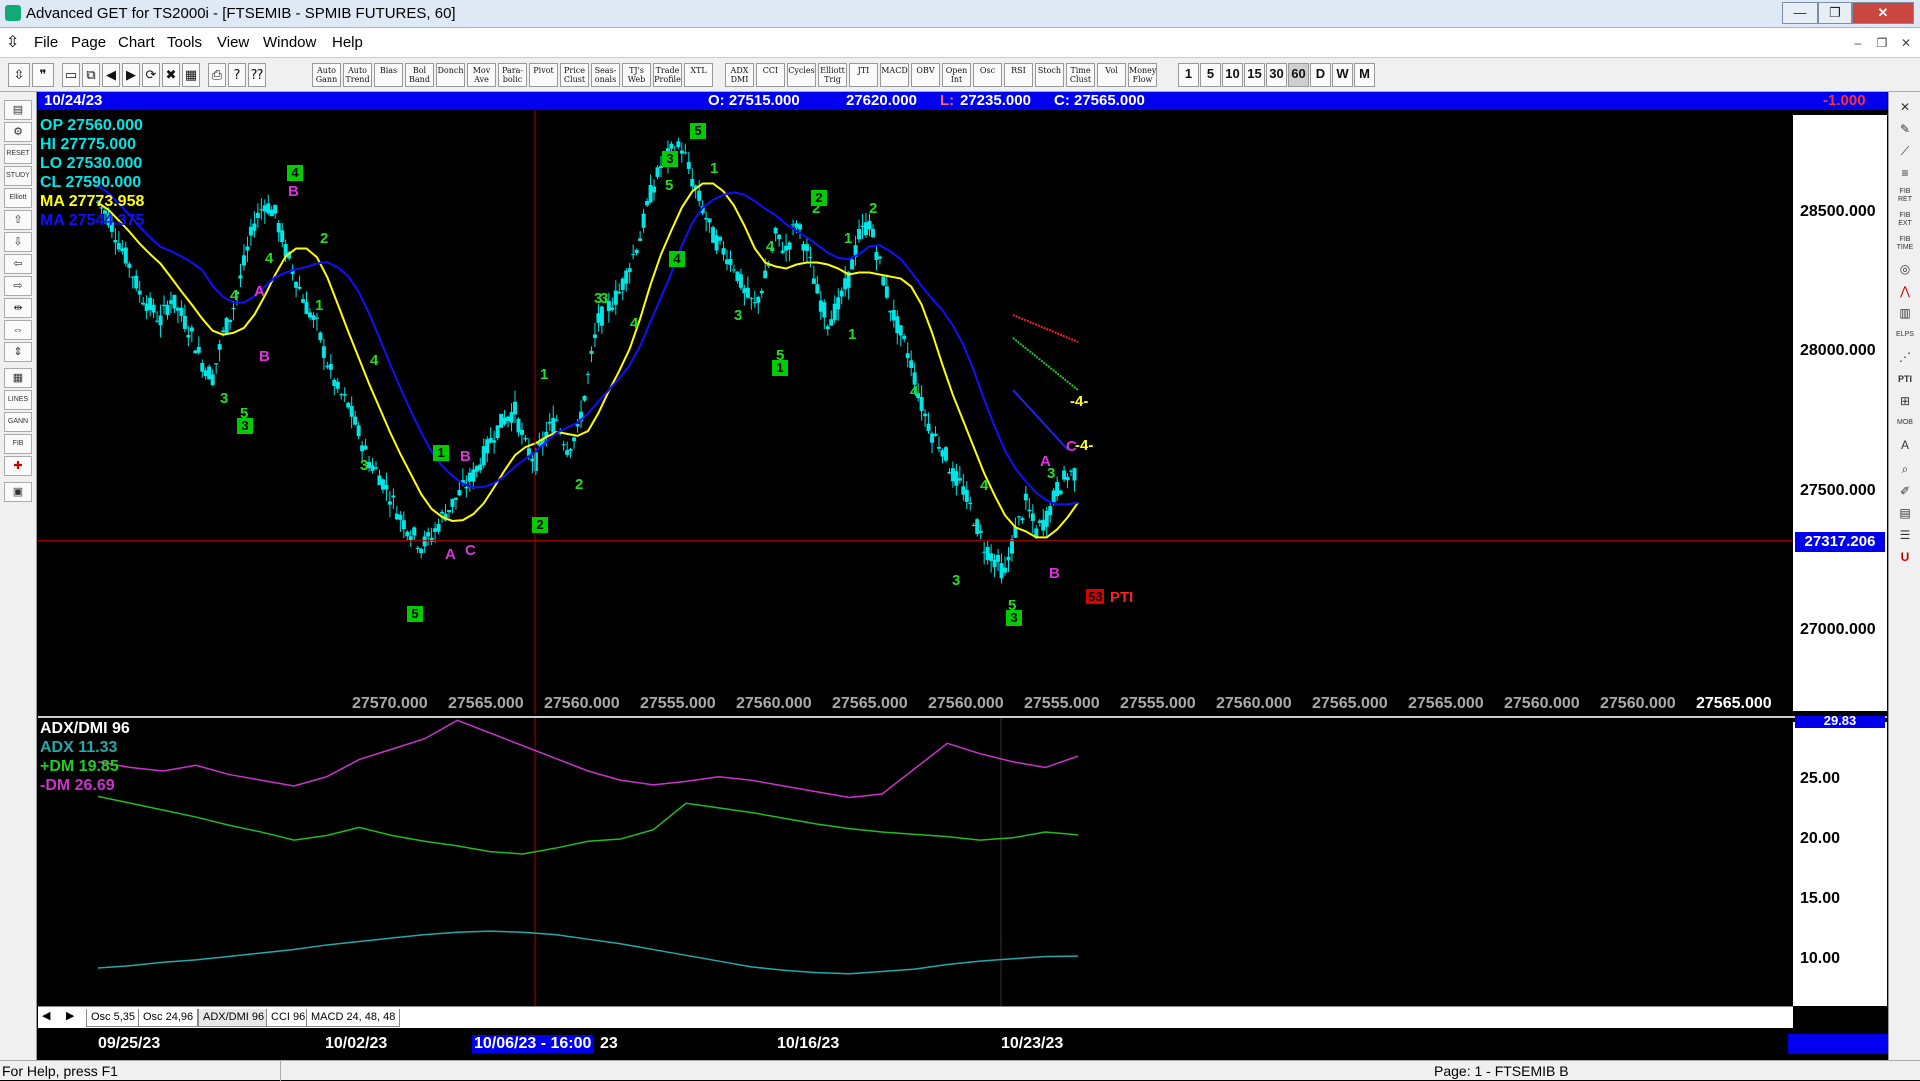  I want to click on menu-tools: Tools, so click(184, 42).